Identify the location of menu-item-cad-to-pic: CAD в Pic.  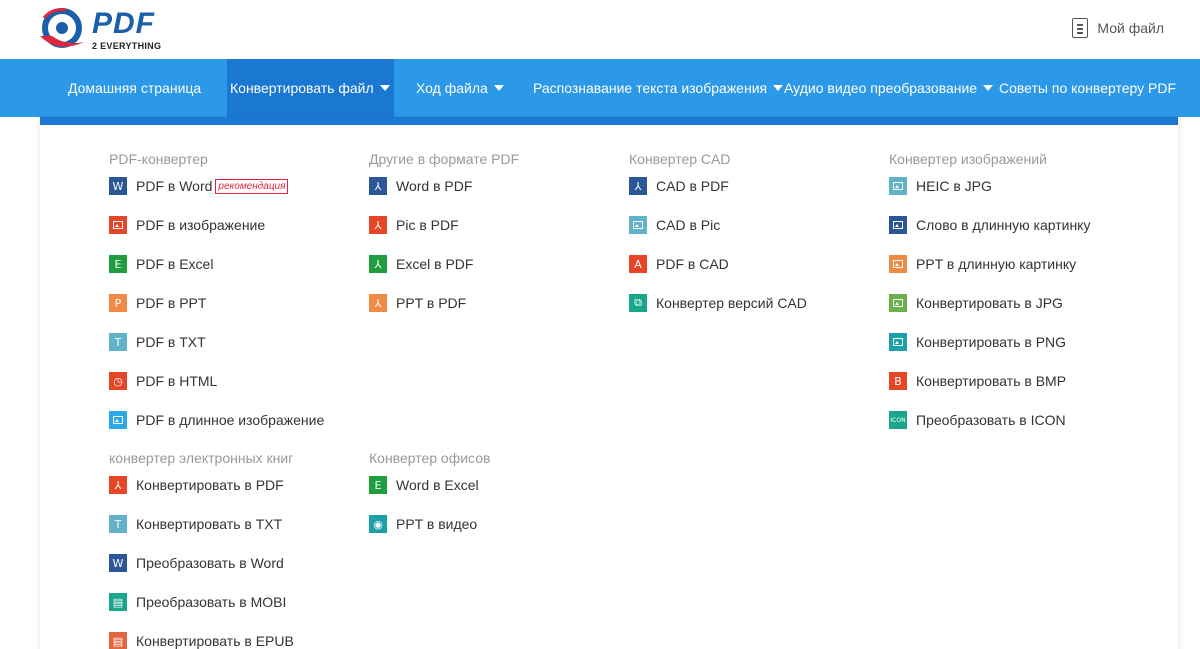
(674, 225).